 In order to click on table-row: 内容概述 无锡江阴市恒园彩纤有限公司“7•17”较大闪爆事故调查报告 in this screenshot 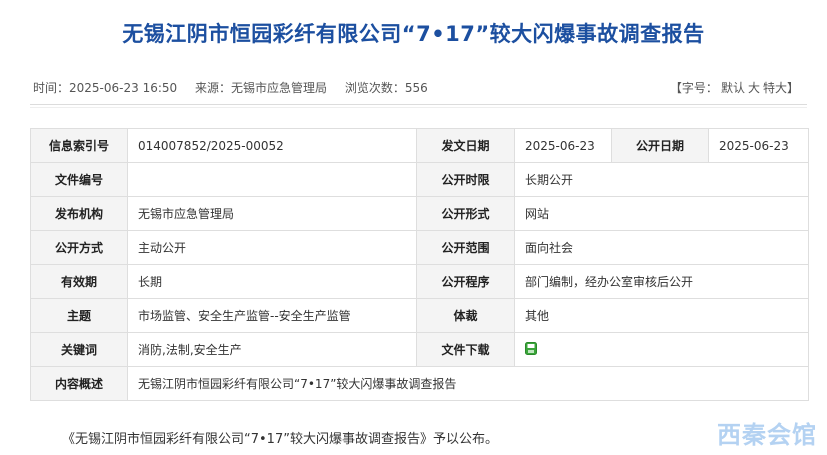, I will do `click(419, 383)`.